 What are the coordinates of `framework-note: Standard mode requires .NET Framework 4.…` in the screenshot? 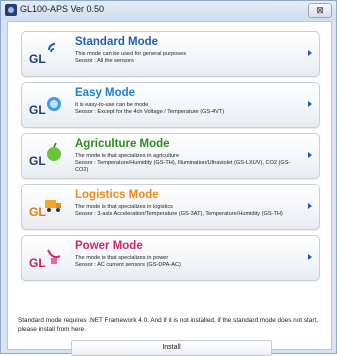 It's located at (168, 325).